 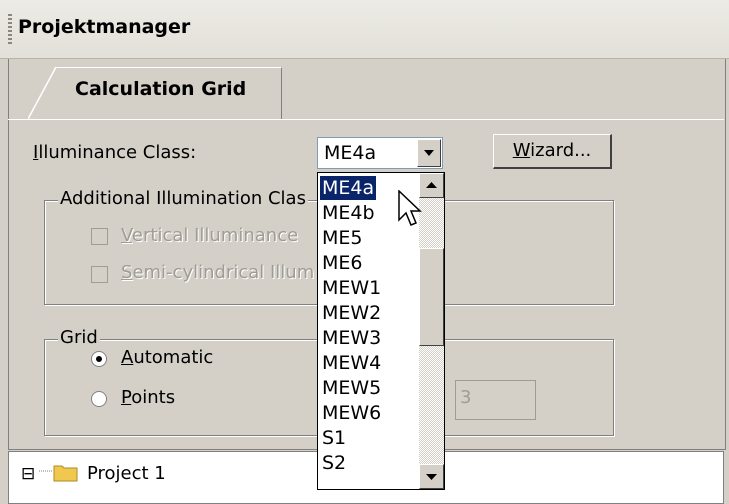 What do you see at coordinates (28, 474) in the screenshot?
I see `tree-expander: ⊟` at bounding box center [28, 474].